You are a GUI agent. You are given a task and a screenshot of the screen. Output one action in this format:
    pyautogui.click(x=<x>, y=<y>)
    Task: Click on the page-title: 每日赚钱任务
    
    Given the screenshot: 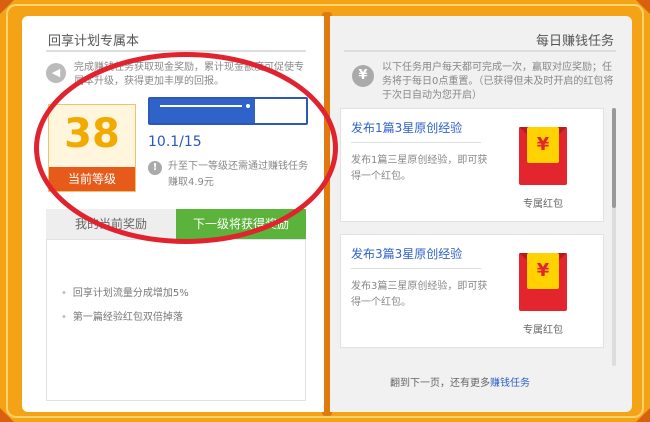 What is the action you would take?
    pyautogui.click(x=574, y=41)
    